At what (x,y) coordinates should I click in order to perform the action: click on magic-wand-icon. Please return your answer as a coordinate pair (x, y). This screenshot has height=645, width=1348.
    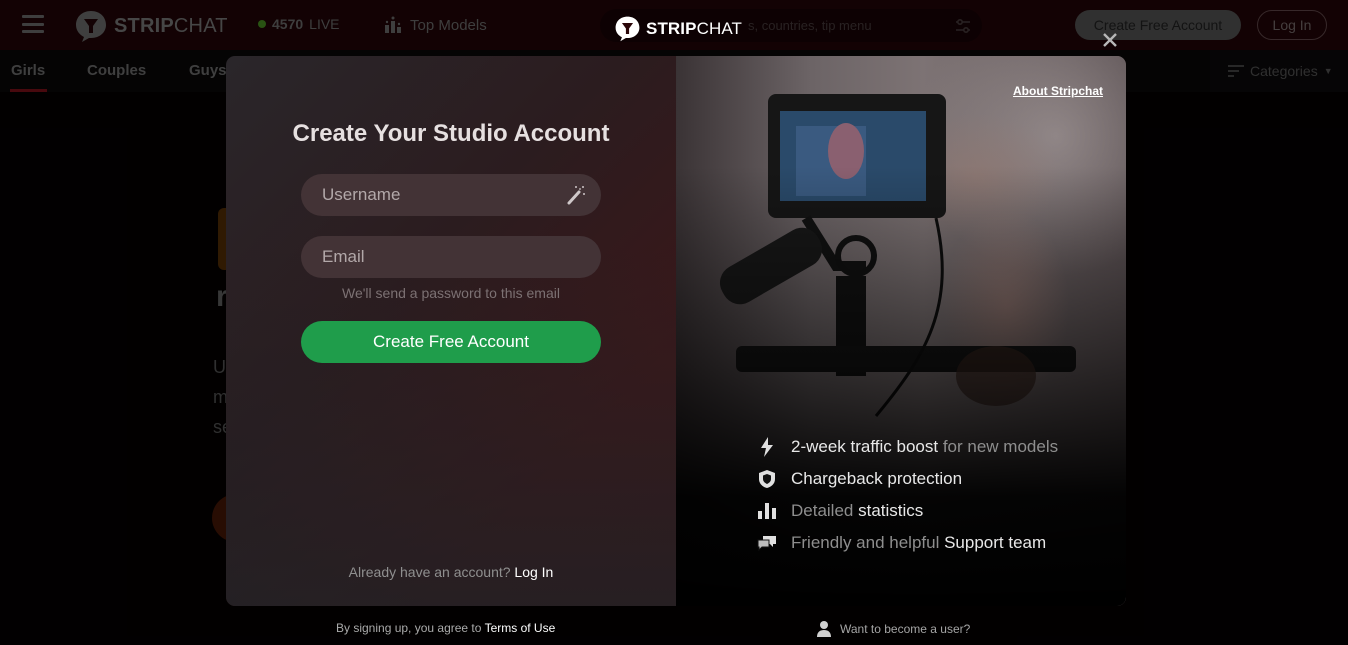
    Looking at the image, I should click on (576, 195).